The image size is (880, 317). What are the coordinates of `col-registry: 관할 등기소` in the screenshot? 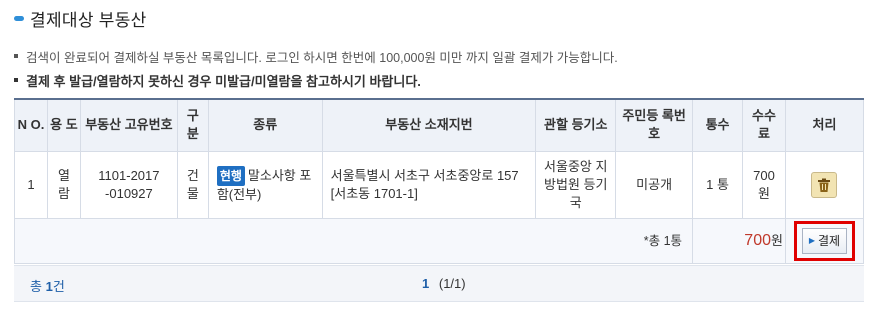 It's located at (576, 125).